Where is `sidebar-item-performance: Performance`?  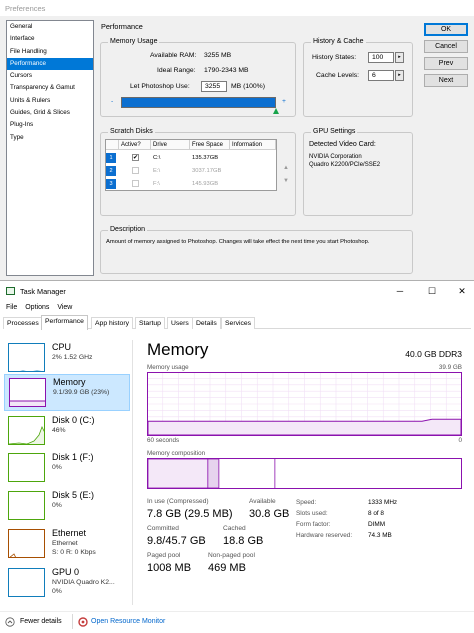 sidebar-item-performance: Performance is located at coordinates (50, 64).